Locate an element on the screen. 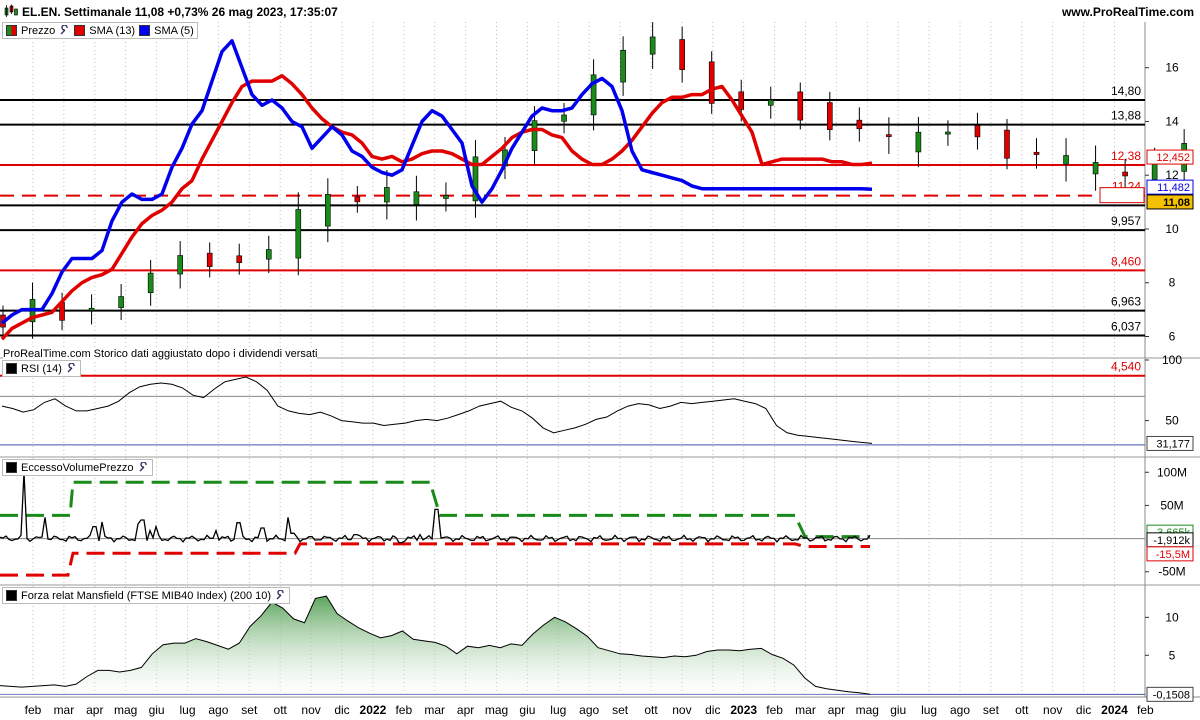 This screenshot has height=720, width=1200. price-y-tick-label: 8 is located at coordinates (1172, 283).